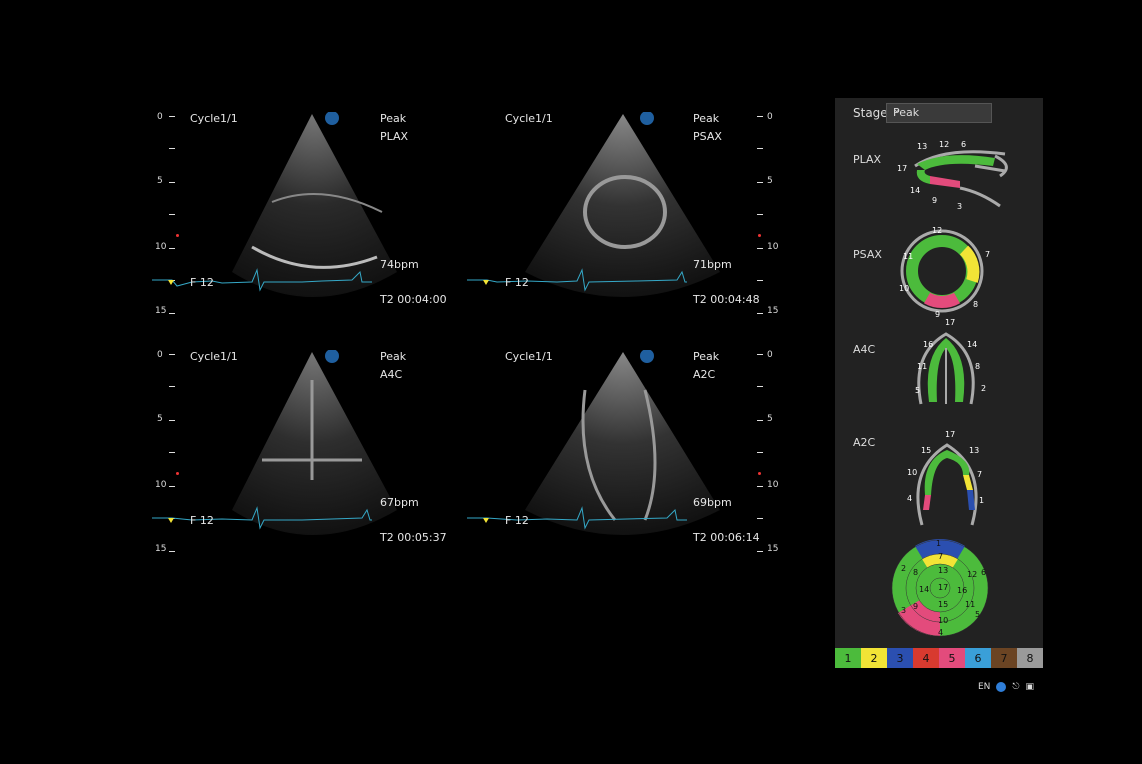 Image resolution: width=1142 pixels, height=764 pixels. Describe the element at coordinates (926, 658) in the screenshot. I see `legend-item-4: 4` at that location.